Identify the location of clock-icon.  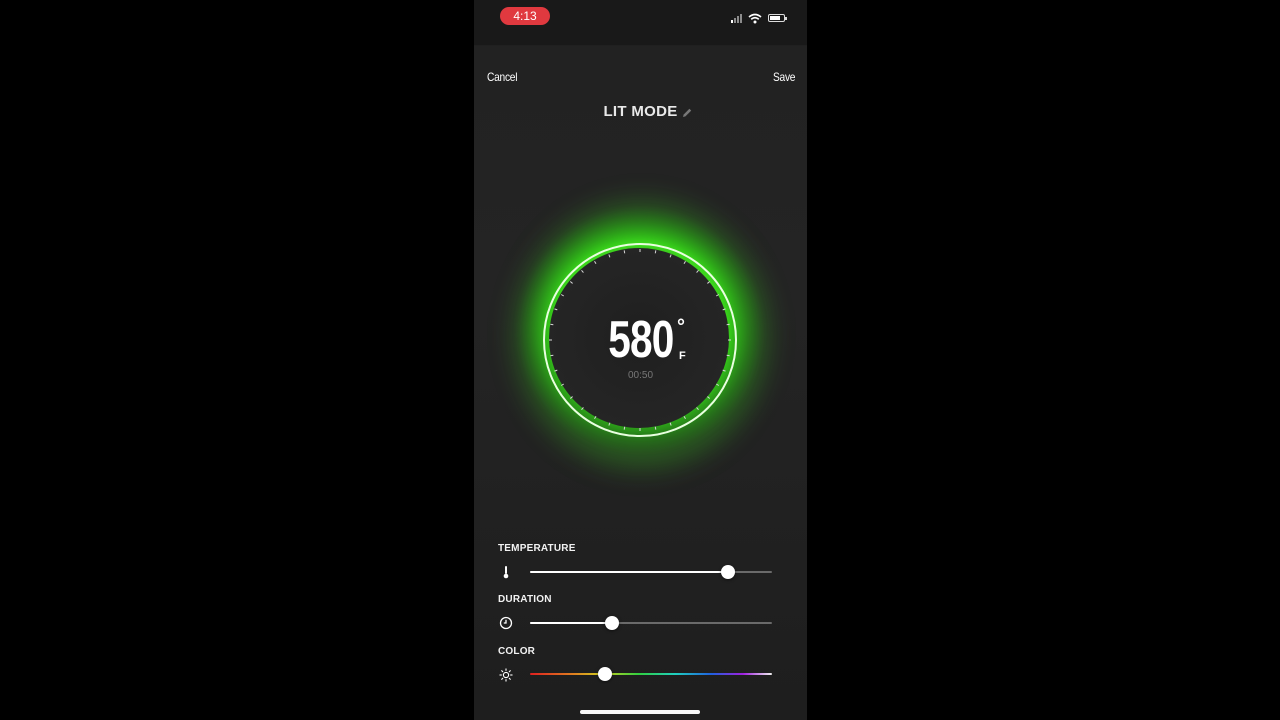
(506, 623).